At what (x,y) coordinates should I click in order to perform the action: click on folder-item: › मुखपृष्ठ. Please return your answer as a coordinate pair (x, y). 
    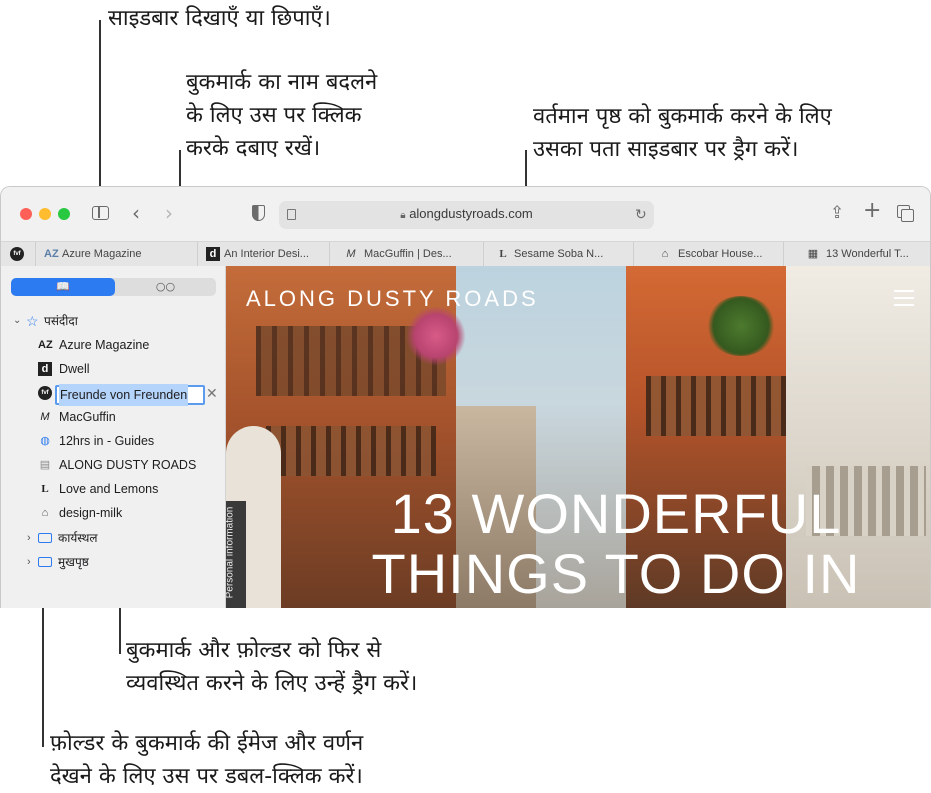
    Looking at the image, I should click on (113, 562).